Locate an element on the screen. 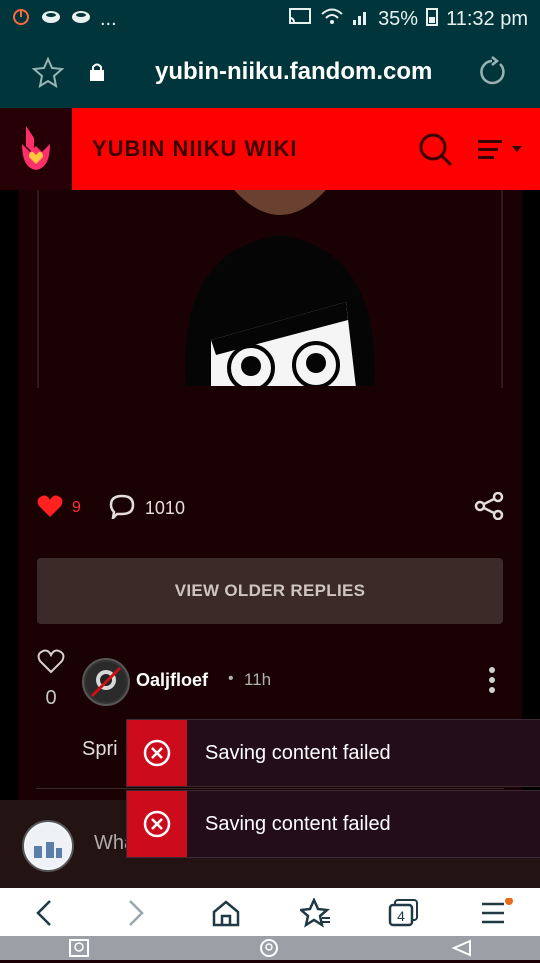 Image resolution: width=540 pixels, height=963 pixels. reply-like-count: 0 is located at coordinates (51, 698).